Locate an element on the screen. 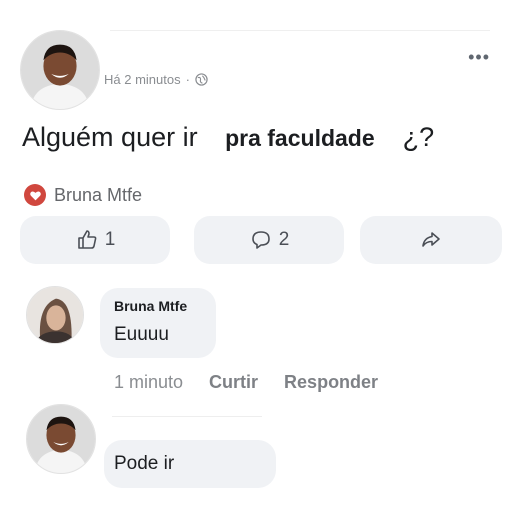  comment-icon is located at coordinates (261, 240).